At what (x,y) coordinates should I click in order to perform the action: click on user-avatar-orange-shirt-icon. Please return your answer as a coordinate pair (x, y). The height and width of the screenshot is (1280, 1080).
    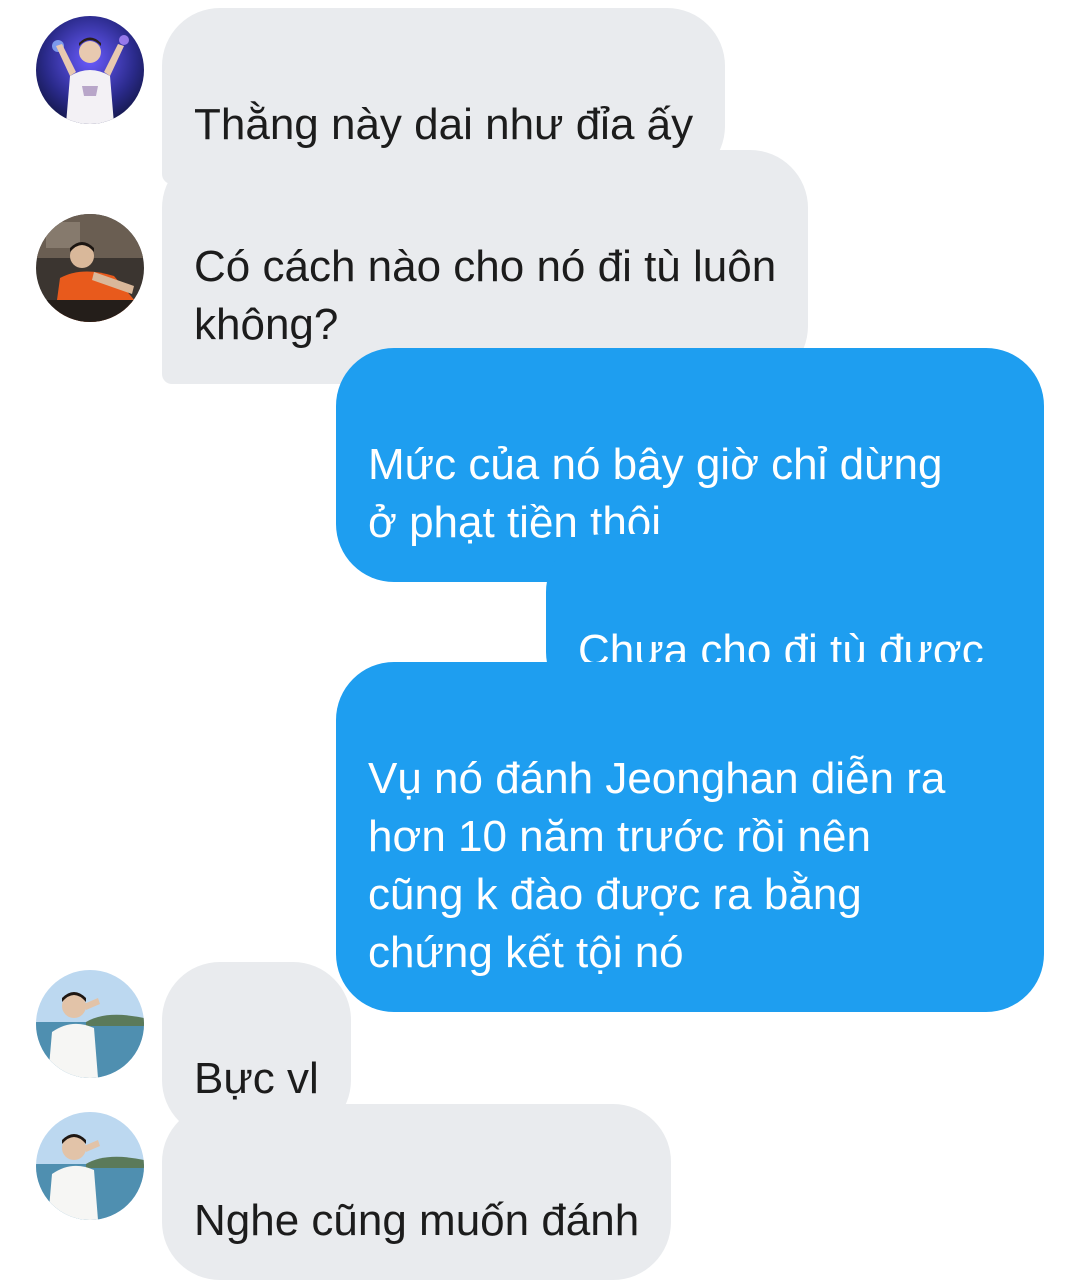
    Looking at the image, I should click on (90, 268).